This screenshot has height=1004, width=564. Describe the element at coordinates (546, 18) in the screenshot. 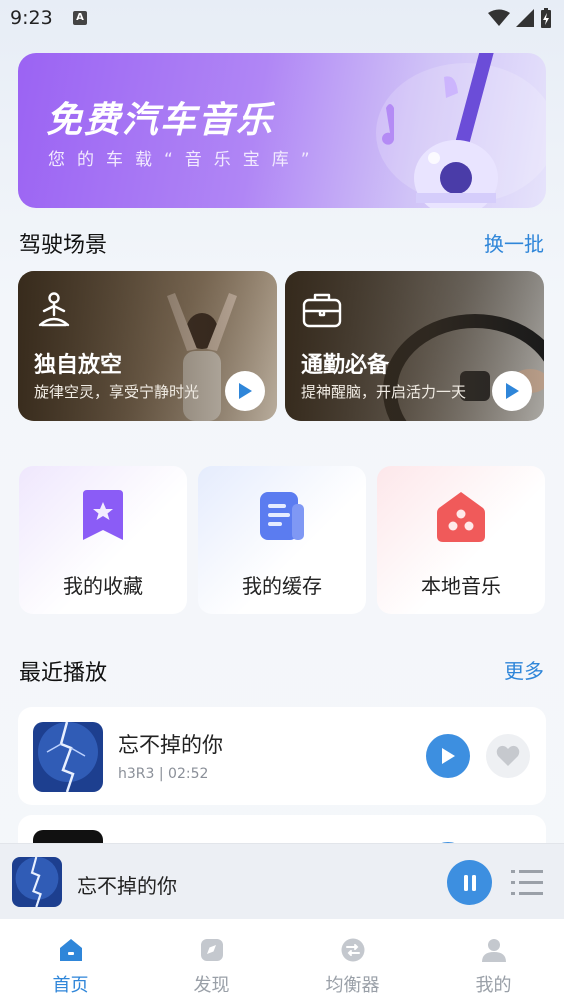

I see `battery-icon` at that location.